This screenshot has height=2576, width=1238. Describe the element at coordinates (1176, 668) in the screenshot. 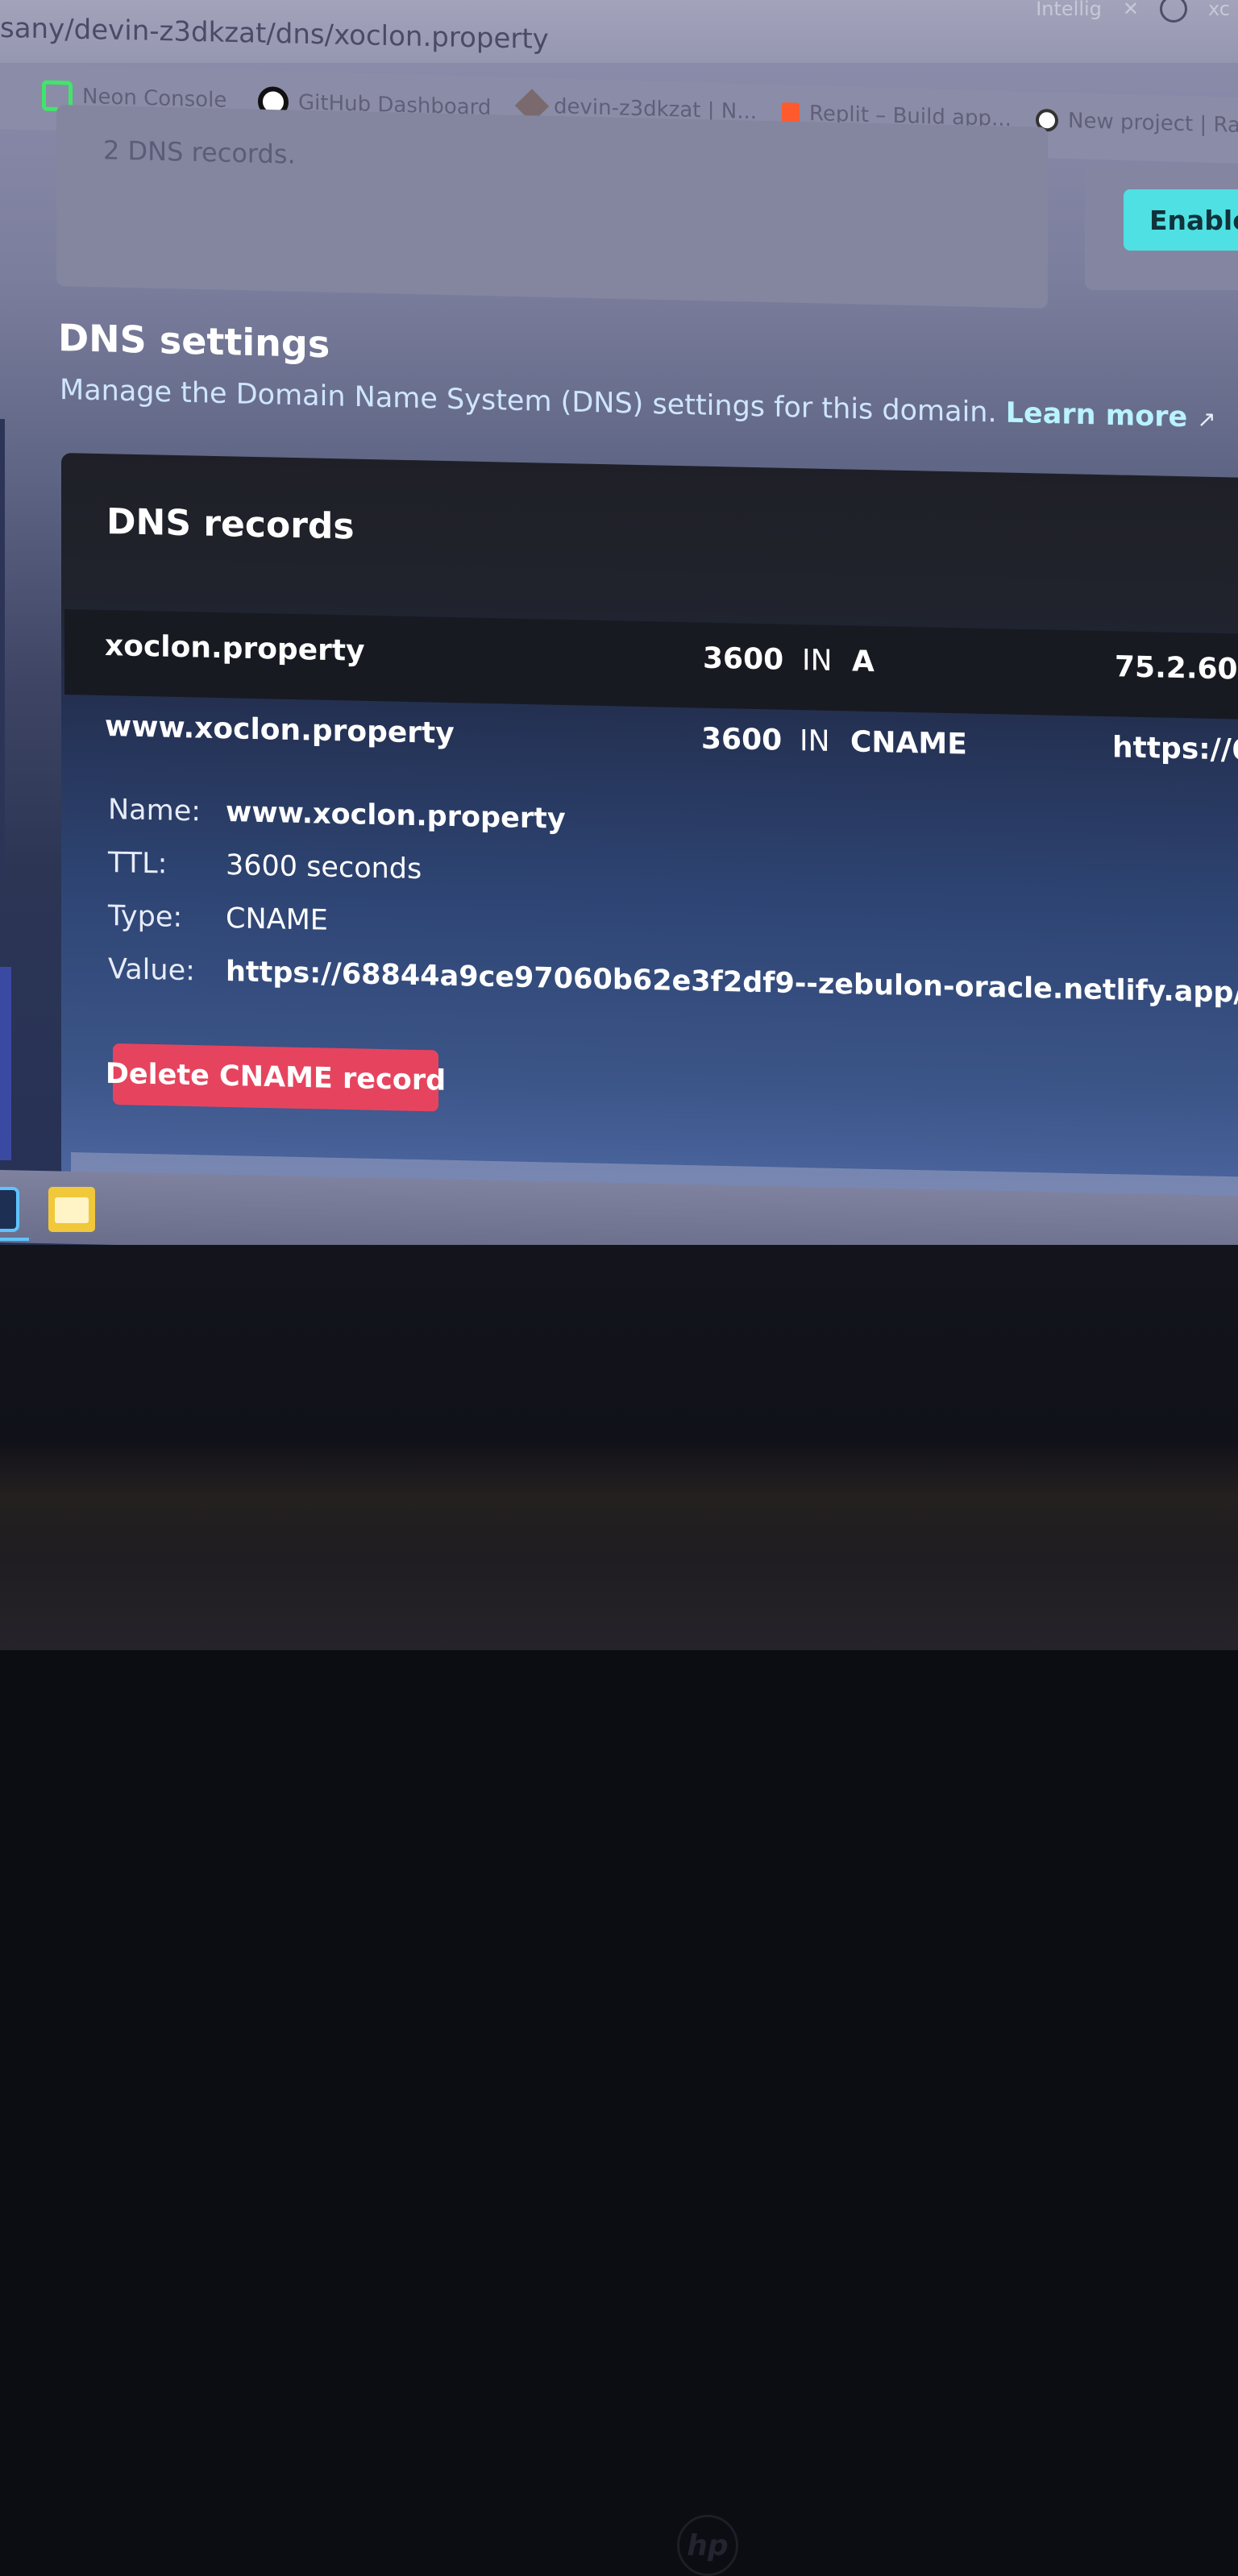

I see `record-value: 75.2.60.5` at that location.